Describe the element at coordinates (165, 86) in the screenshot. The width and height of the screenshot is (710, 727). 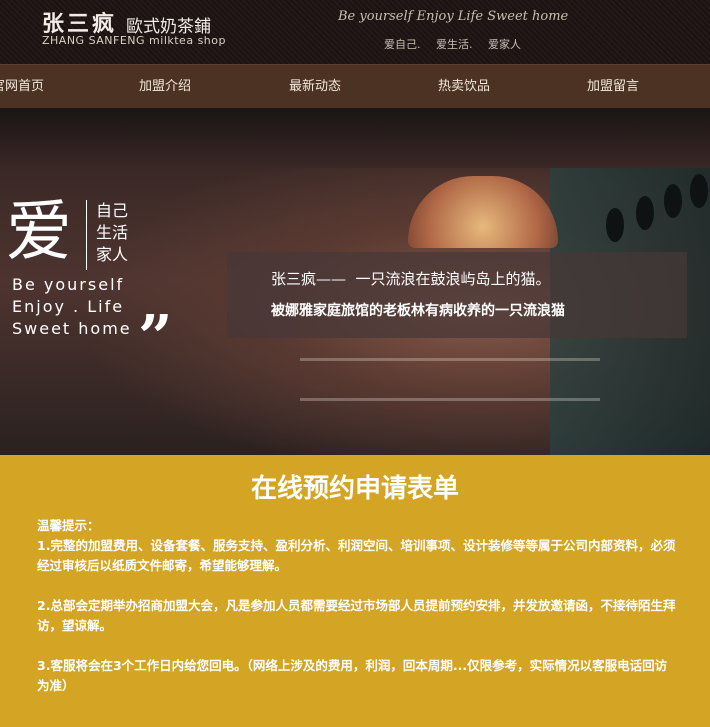
I see `nav-item-franchise-intro: 加盟介绍` at that location.